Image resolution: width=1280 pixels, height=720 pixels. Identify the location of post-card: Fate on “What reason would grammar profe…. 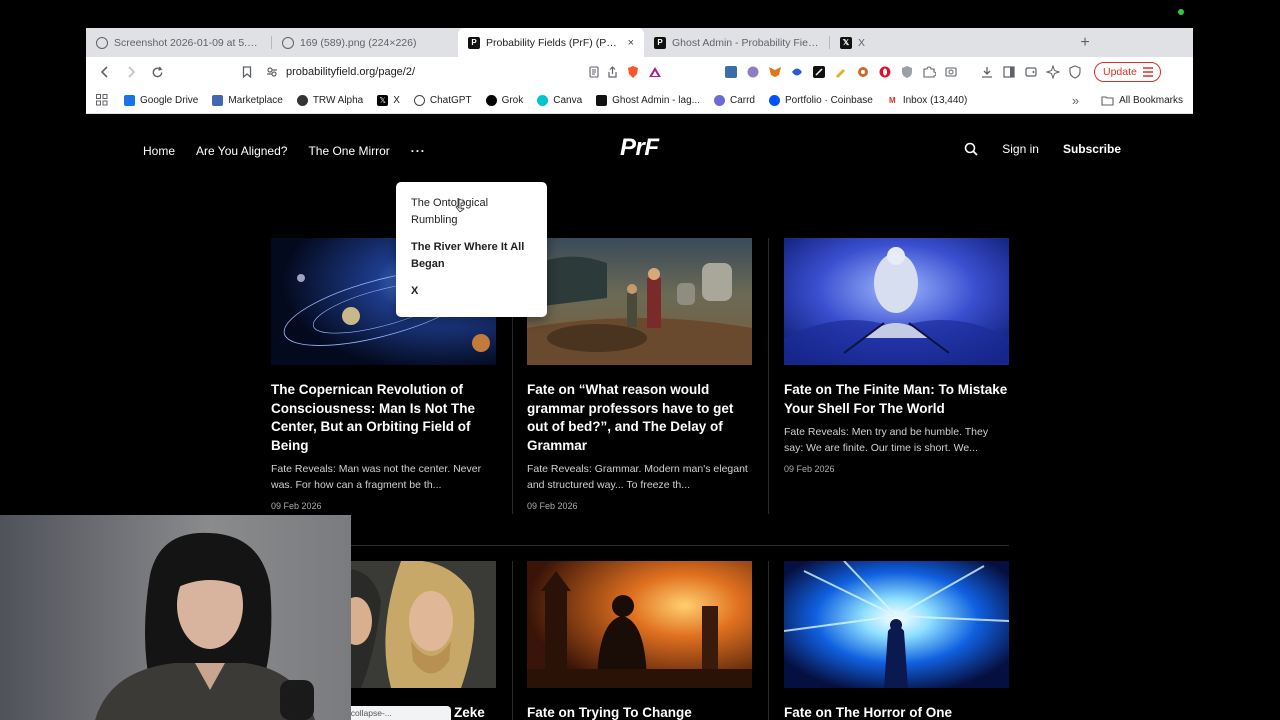
(639, 374).